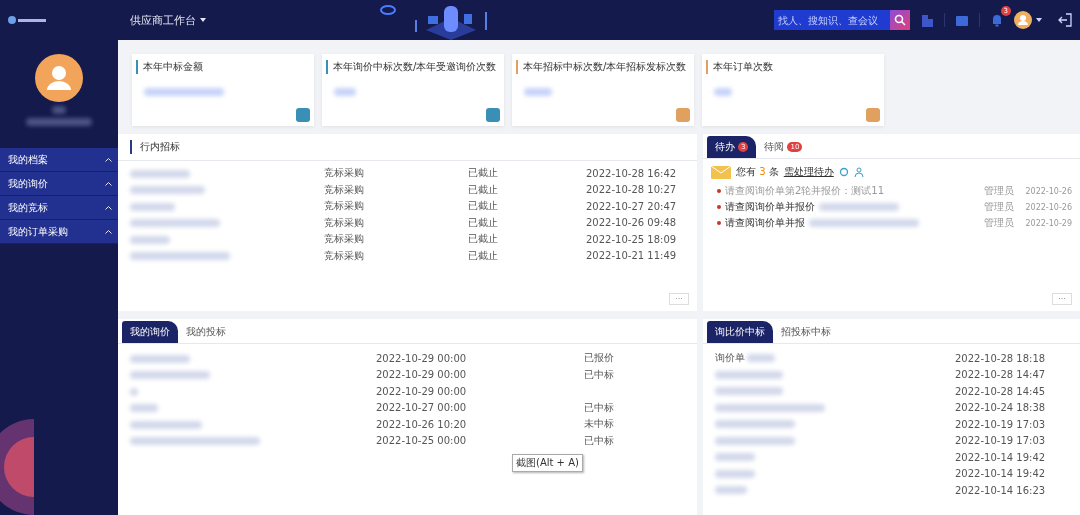 This screenshot has width=1080, height=515. Describe the element at coordinates (632, 256) in the screenshot. I see `table-cell-text: 2022-10-21 11:49` at that location.